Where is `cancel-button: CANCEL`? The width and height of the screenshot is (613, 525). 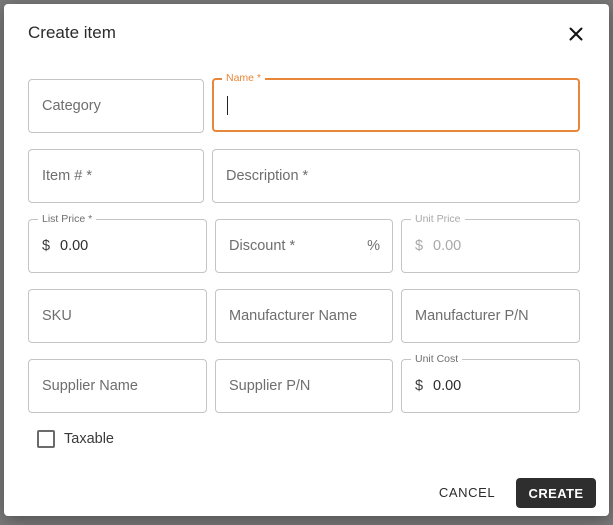 cancel-button: CANCEL is located at coordinates (467, 492).